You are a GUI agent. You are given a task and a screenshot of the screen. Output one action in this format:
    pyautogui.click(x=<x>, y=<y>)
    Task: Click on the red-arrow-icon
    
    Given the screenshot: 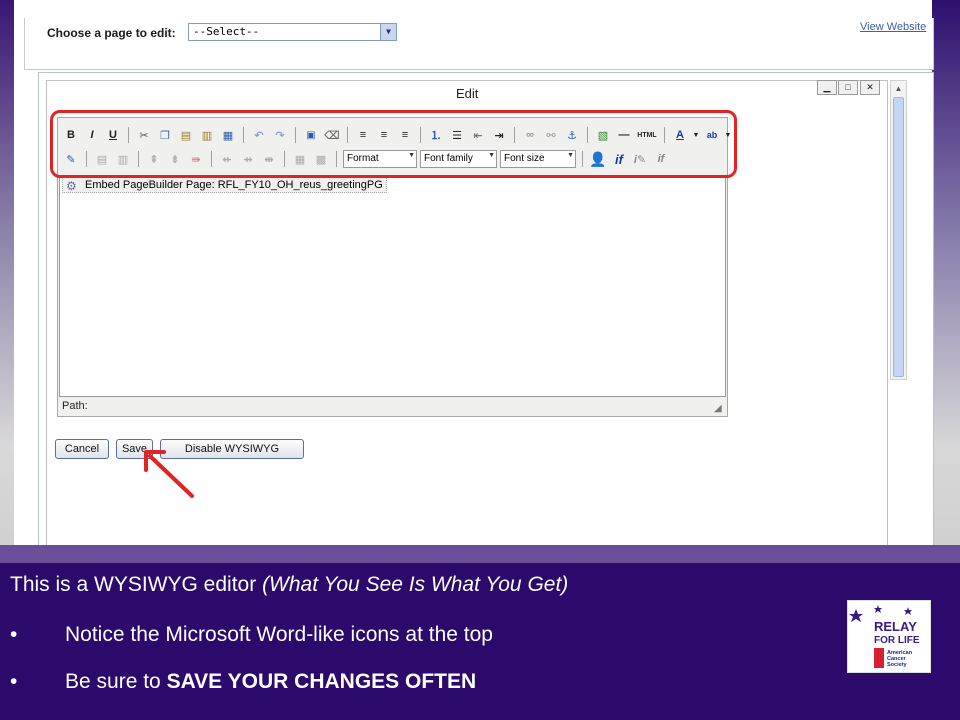 What is the action you would take?
    pyautogui.click(x=169, y=474)
    